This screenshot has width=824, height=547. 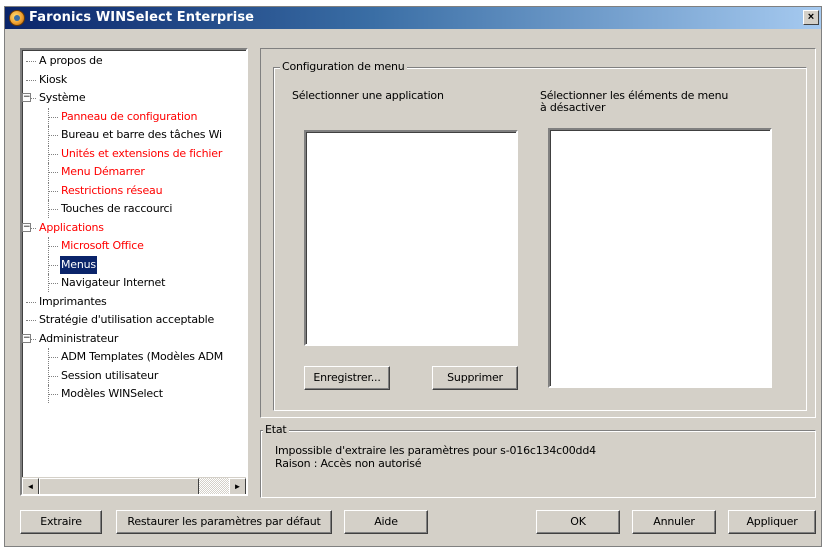 I want to click on tree-item: Unités et extensions de fichier, so click(x=134, y=154).